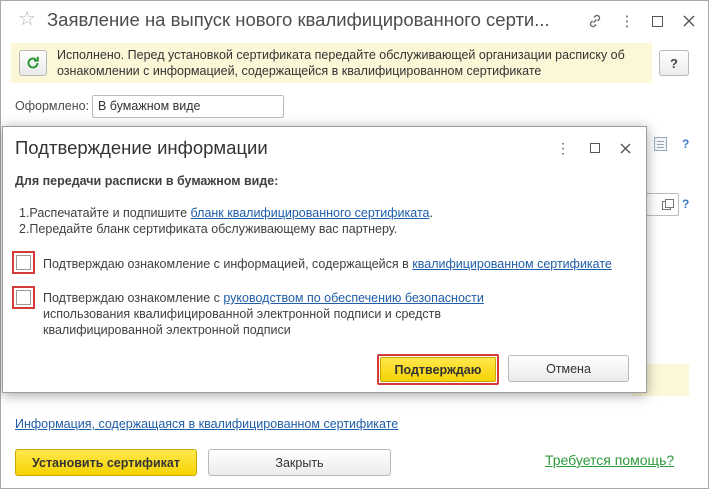 This screenshot has height=489, width=709. What do you see at coordinates (689, 21) in the screenshot?
I see `close-icon` at bounding box center [689, 21].